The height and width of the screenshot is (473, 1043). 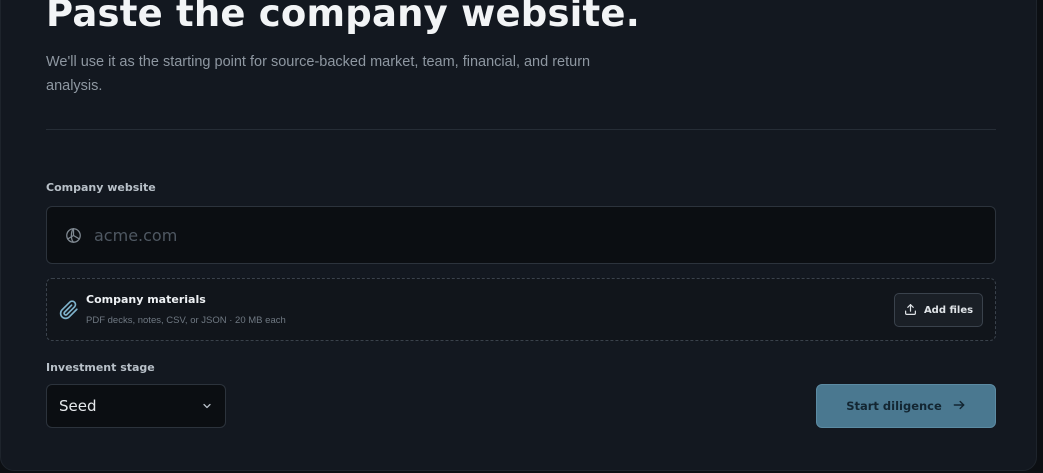 What do you see at coordinates (343, 17) in the screenshot?
I see `page-title: Paste the company website.` at bounding box center [343, 17].